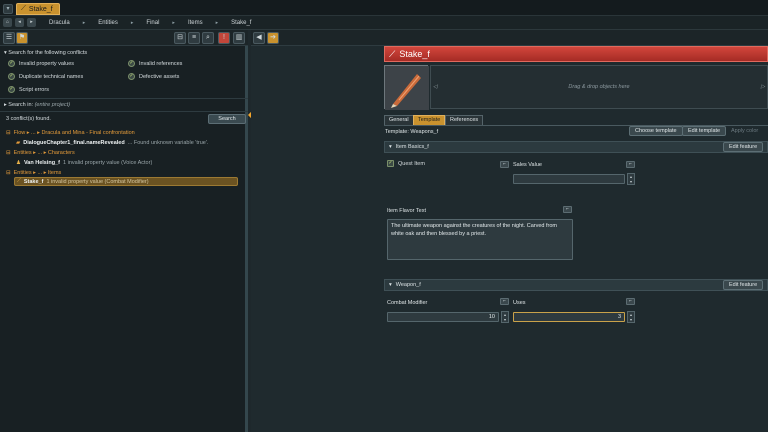  I want to click on feature-item-basics-header: ▾ Item Basics_f, so click(576, 147).